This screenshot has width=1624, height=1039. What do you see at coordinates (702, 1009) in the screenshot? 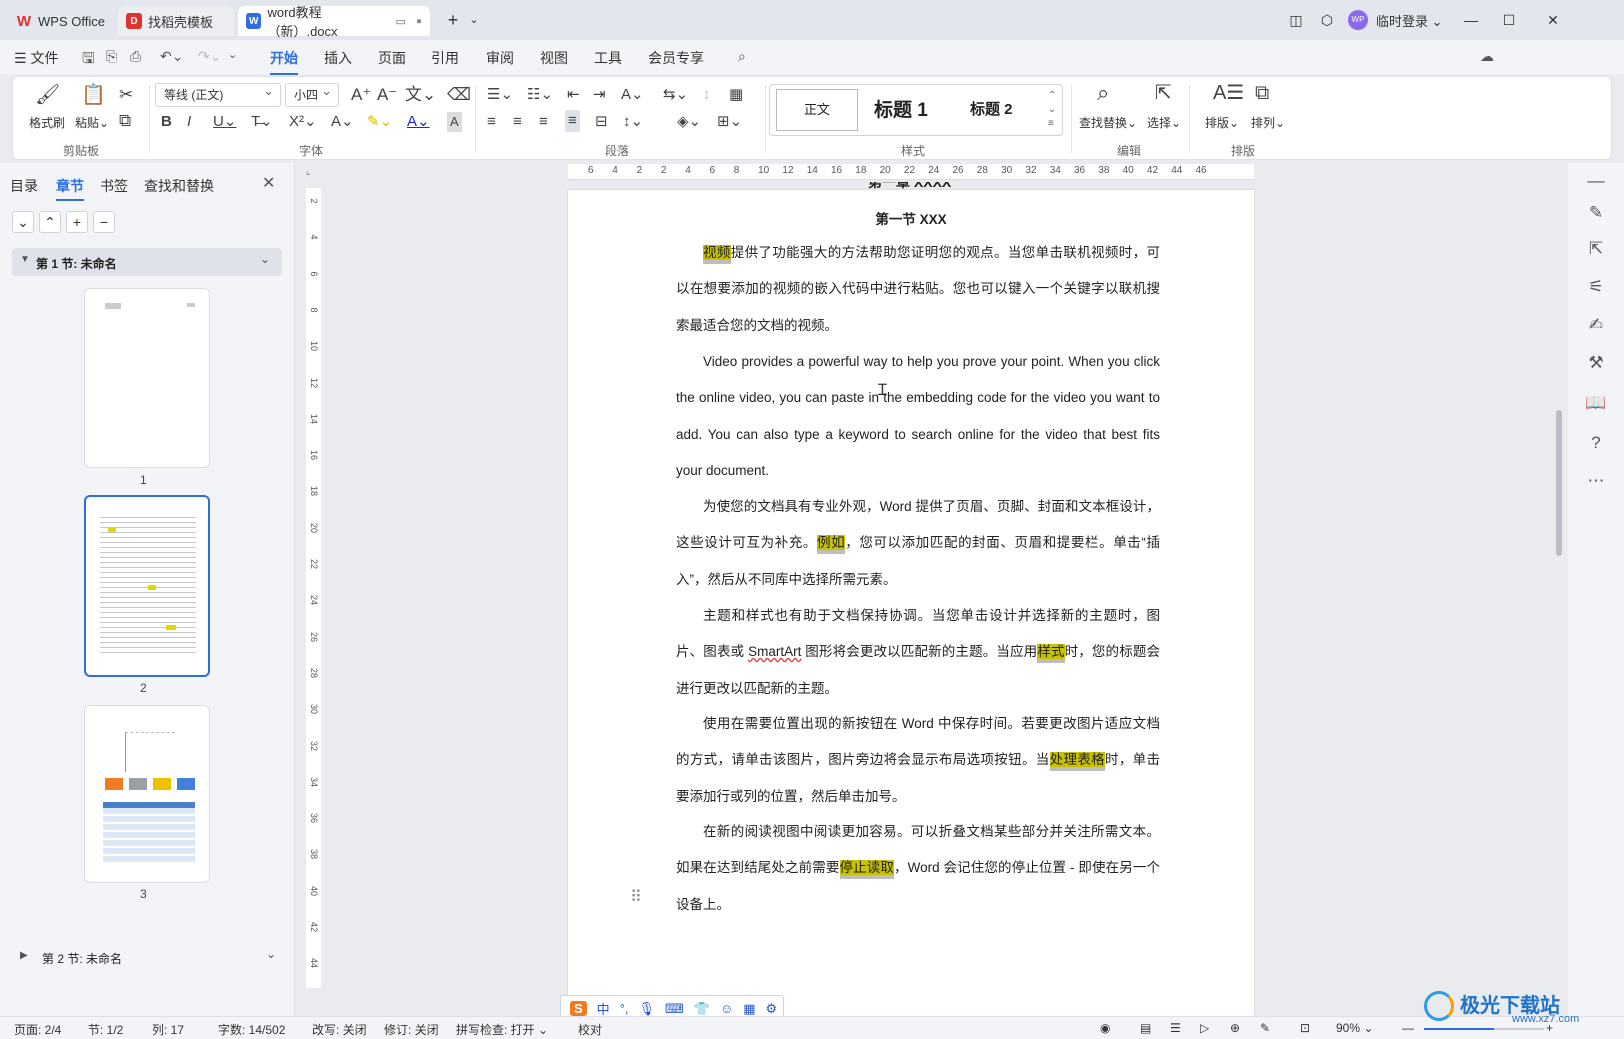
I see `skin-icon: 👕` at bounding box center [702, 1009].